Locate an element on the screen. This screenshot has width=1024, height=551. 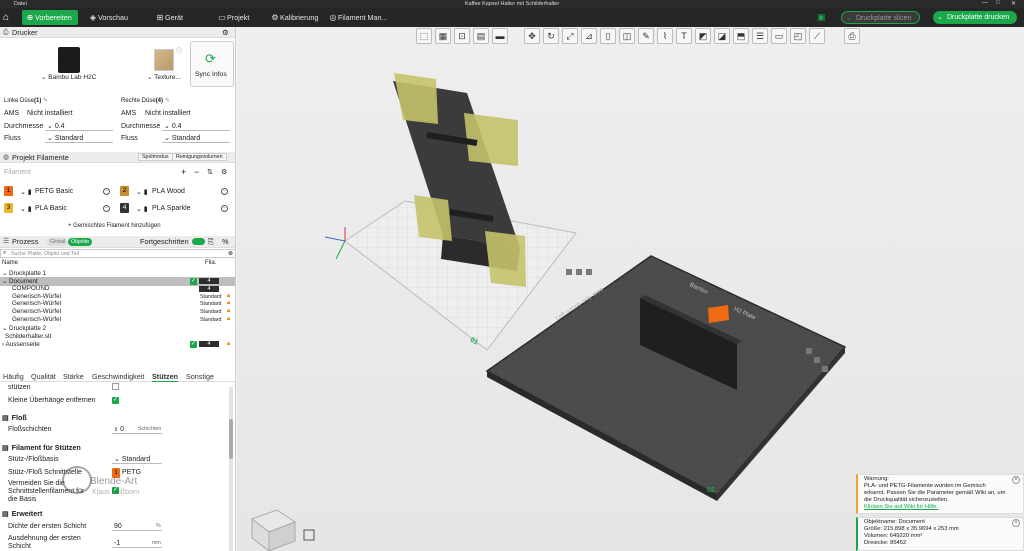
tab-project: ▭Projekt is located at coordinates (233, 17).